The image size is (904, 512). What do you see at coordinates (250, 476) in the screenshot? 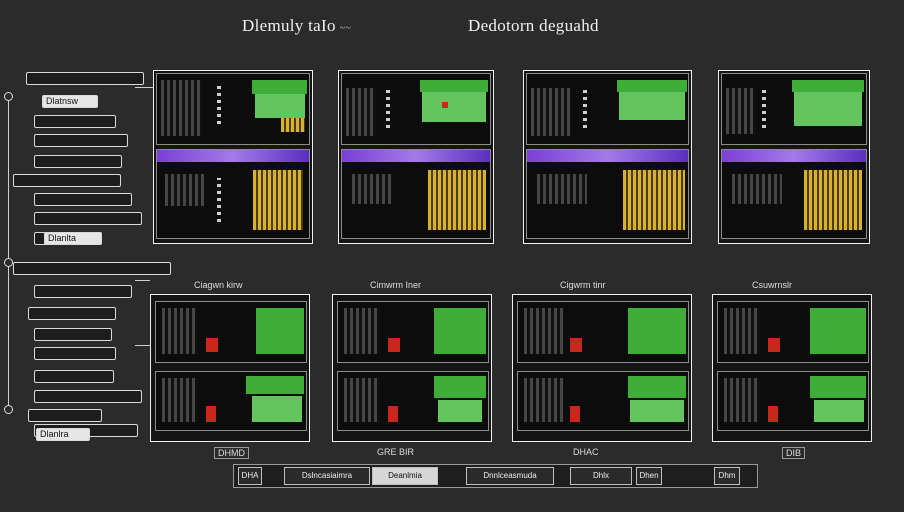
I see `toolbar-button: DHA` at bounding box center [250, 476].